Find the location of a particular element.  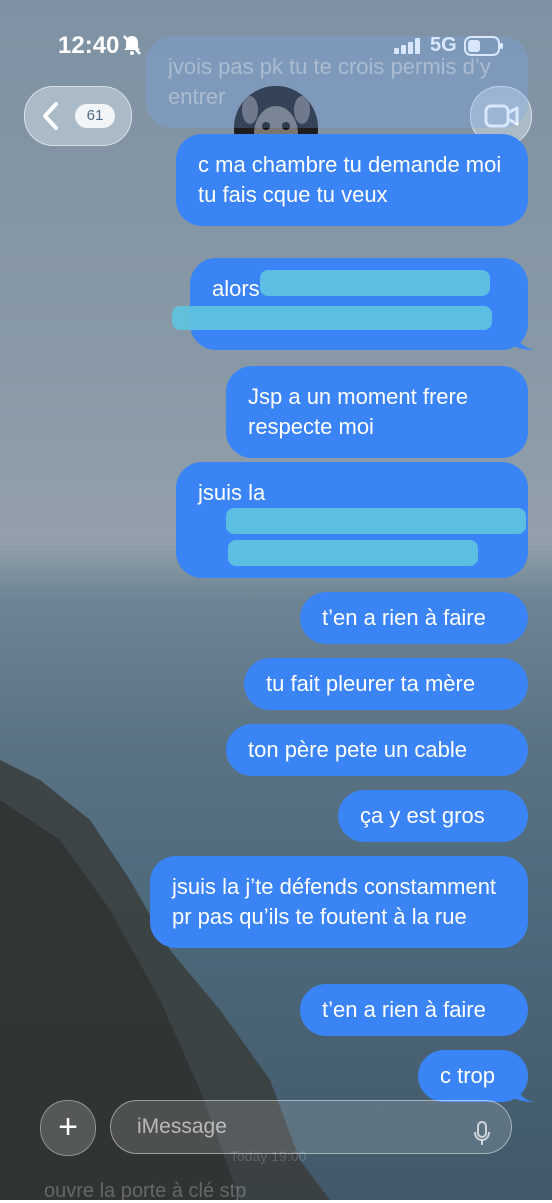

bell-slash-icon is located at coordinates (132, 47).